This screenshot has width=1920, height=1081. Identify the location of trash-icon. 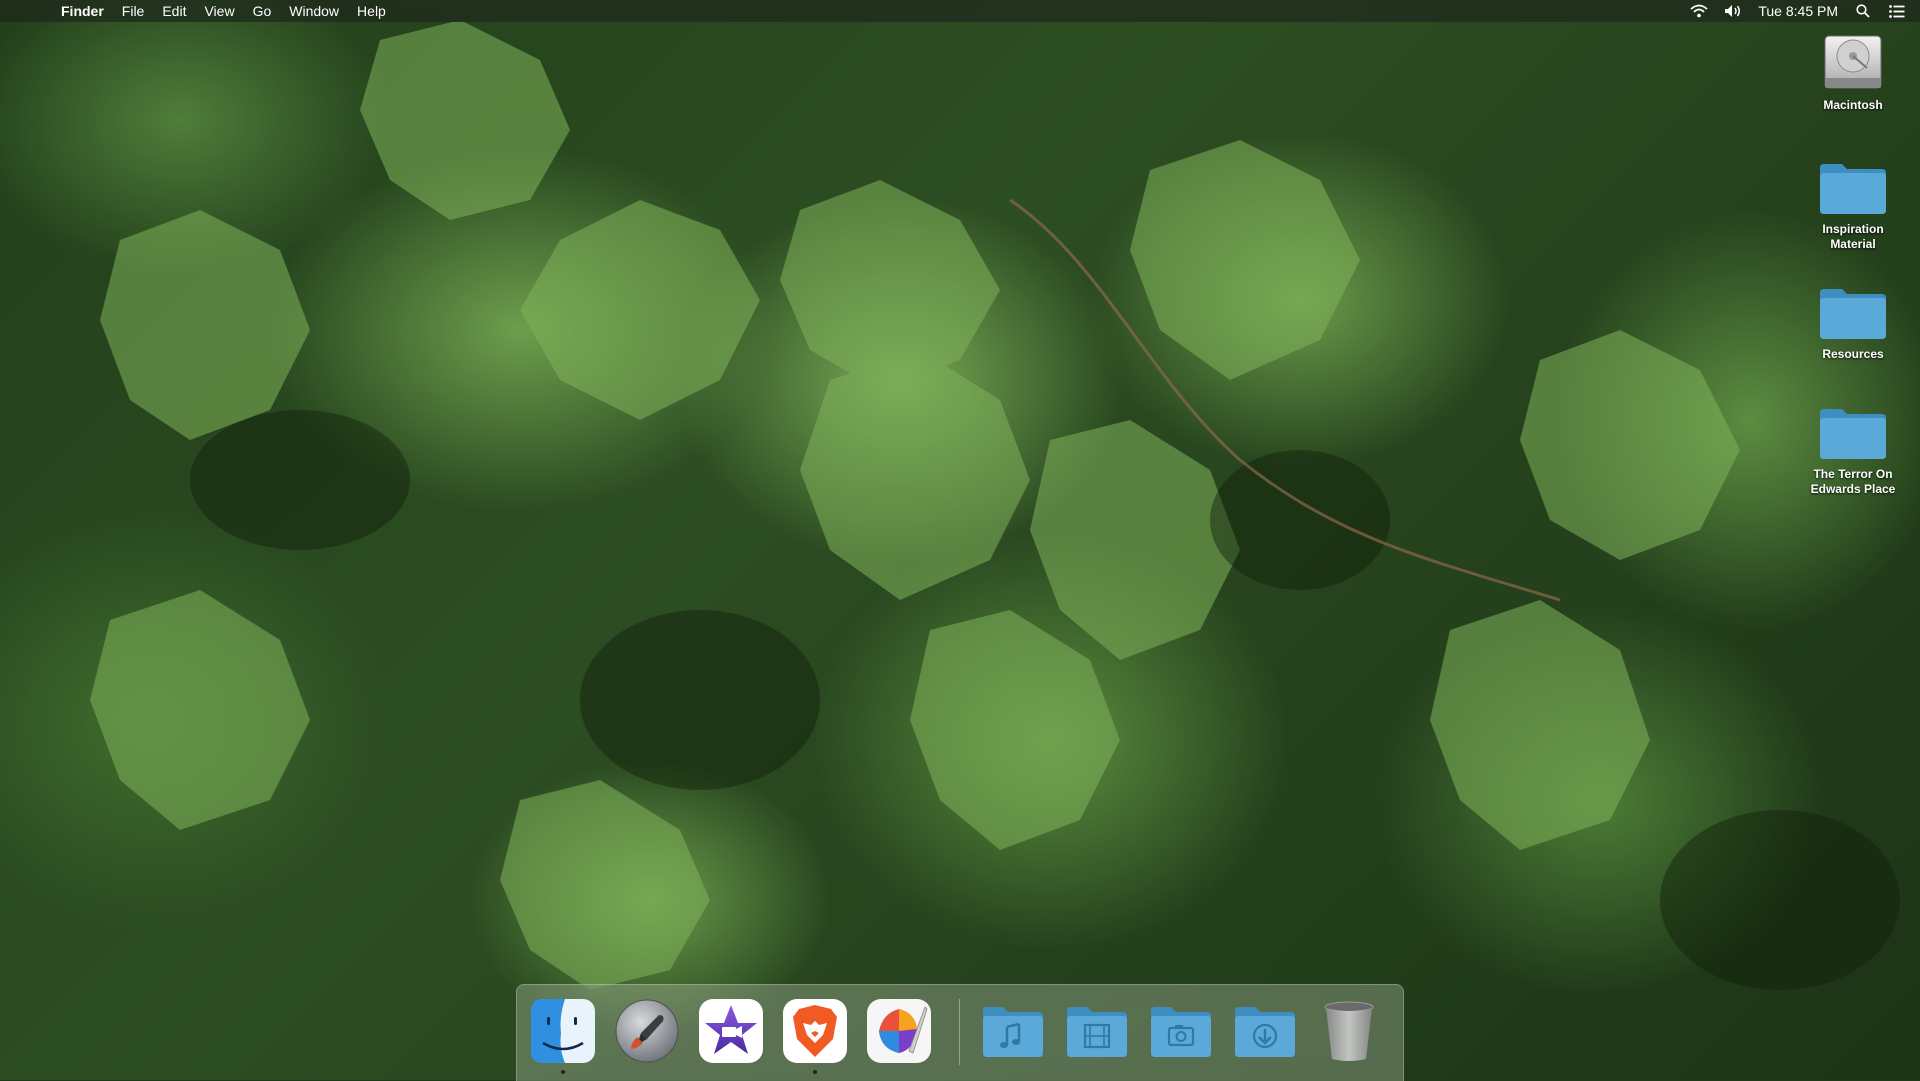
(1349, 1031).